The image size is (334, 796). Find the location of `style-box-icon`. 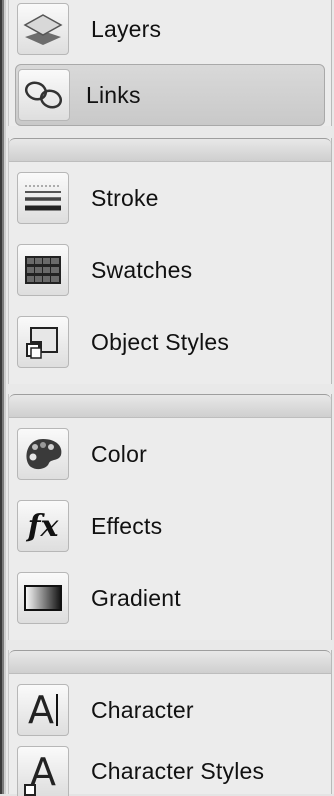

style-box-icon is located at coordinates (30, 790).